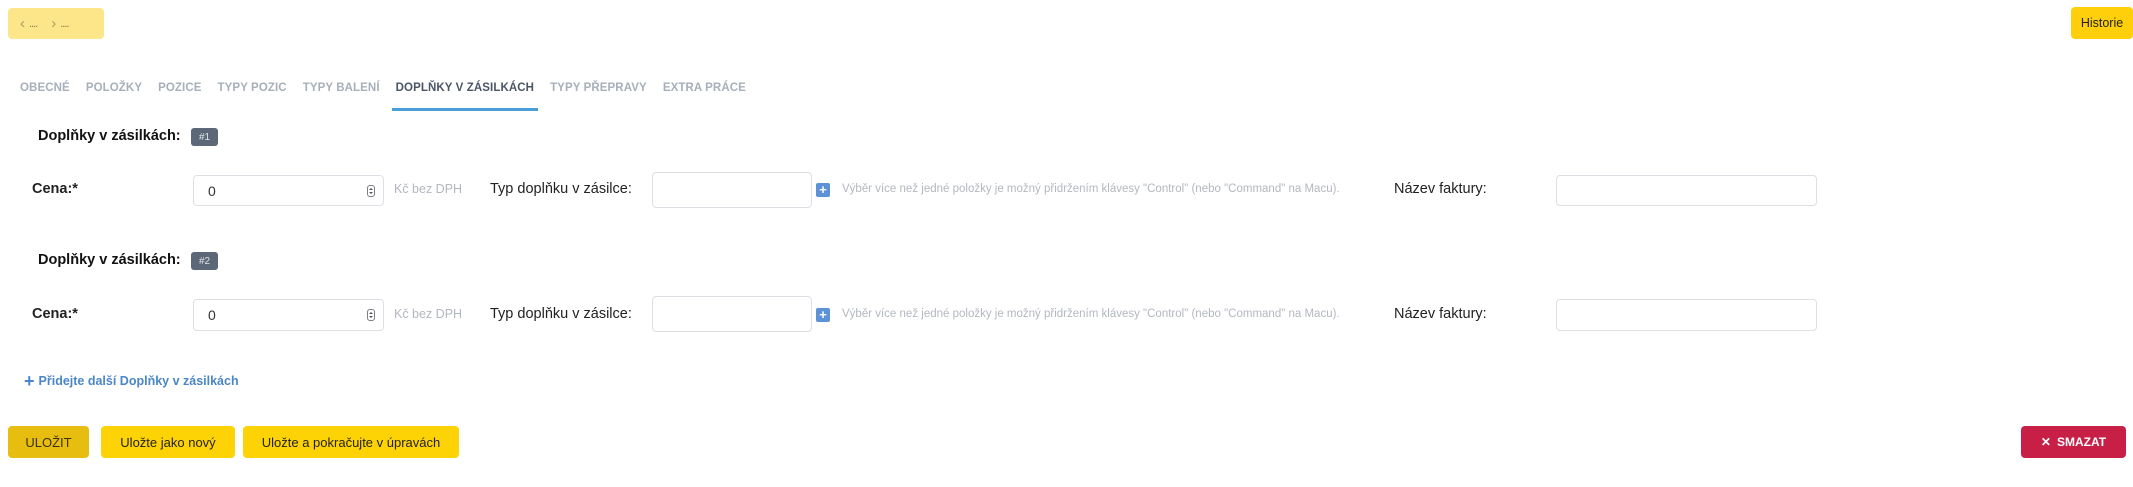 The width and height of the screenshot is (2133, 487). I want to click on save-and-continue-button: Uložte a pokračujte v úpravách, so click(351, 442).